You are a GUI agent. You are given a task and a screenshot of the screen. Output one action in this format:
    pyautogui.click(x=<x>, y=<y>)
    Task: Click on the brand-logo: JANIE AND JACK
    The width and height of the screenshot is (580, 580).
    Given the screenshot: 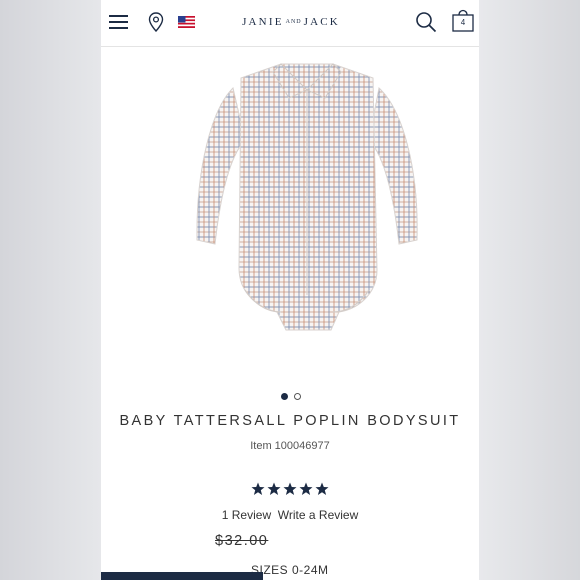 What is the action you would take?
    pyautogui.click(x=291, y=22)
    